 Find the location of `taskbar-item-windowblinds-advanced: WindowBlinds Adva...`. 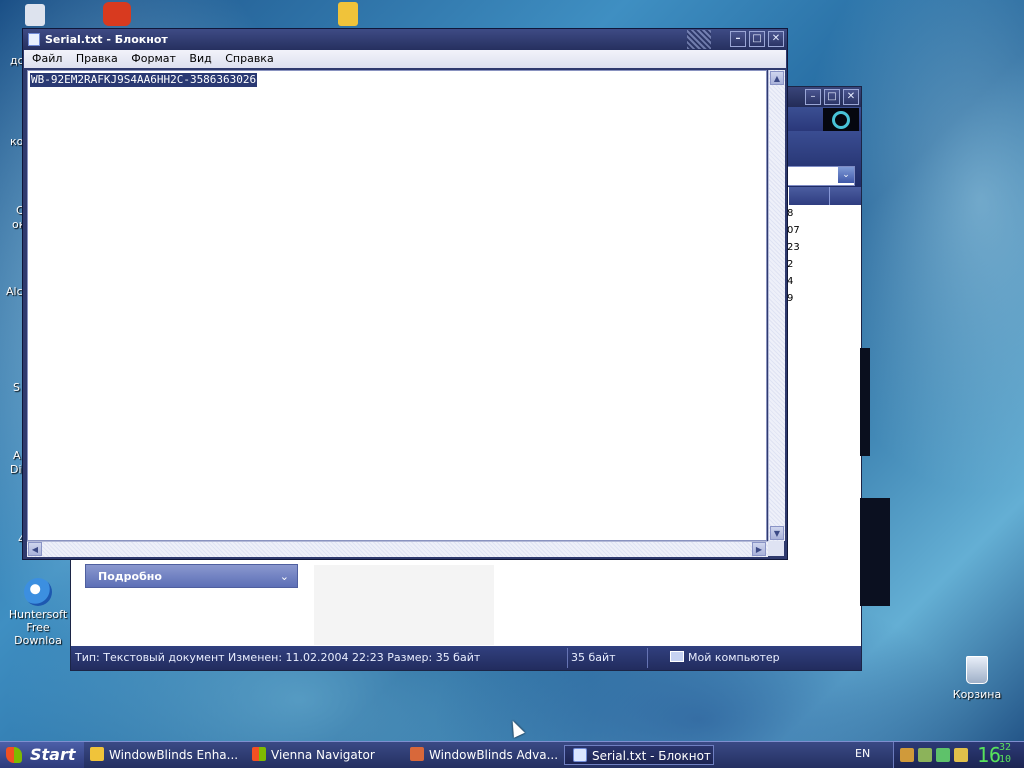

taskbar-item-windowblinds-advanced: WindowBlinds Adva... is located at coordinates (485, 755).